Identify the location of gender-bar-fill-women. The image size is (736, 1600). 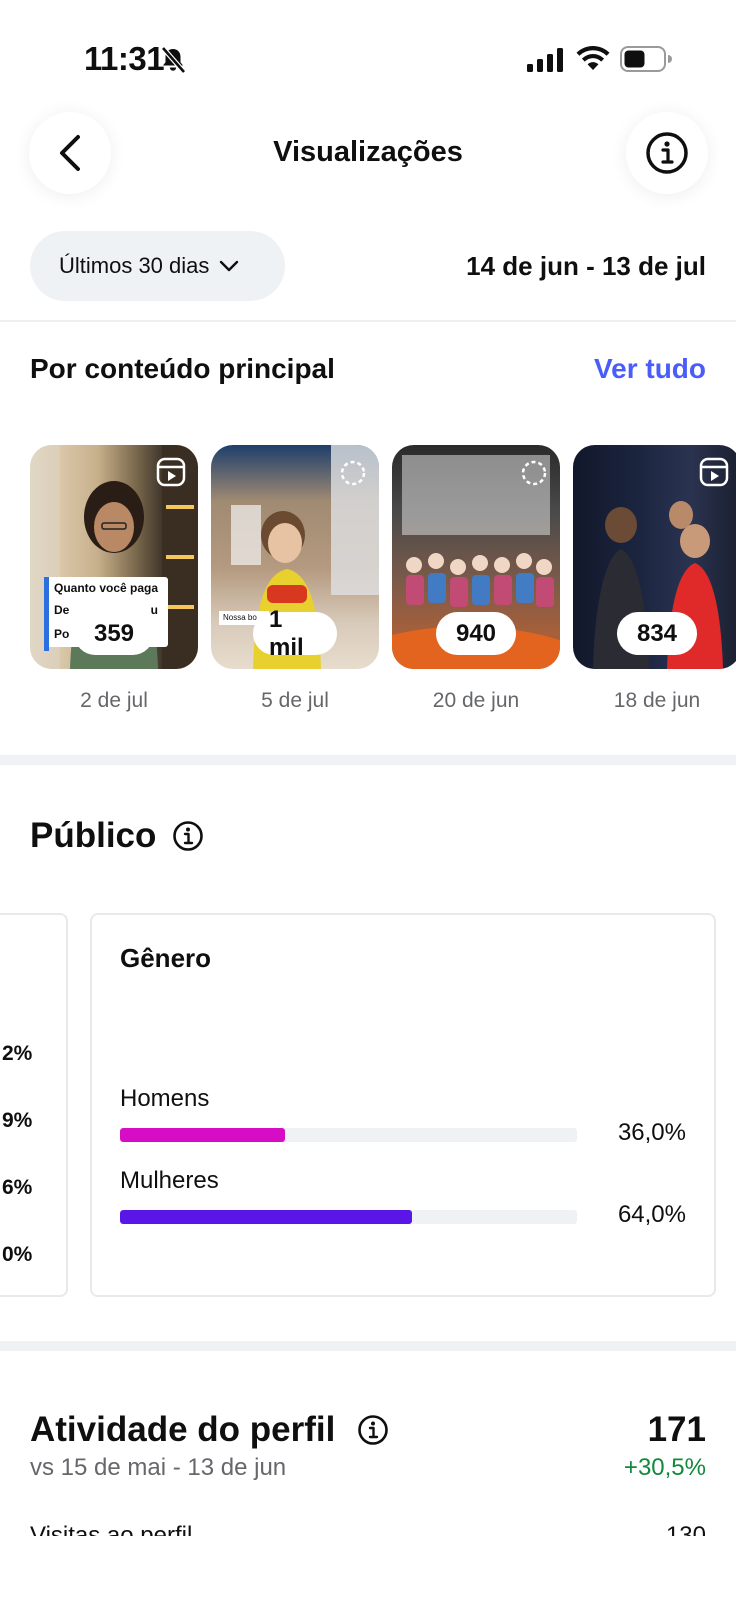
(266, 1217).